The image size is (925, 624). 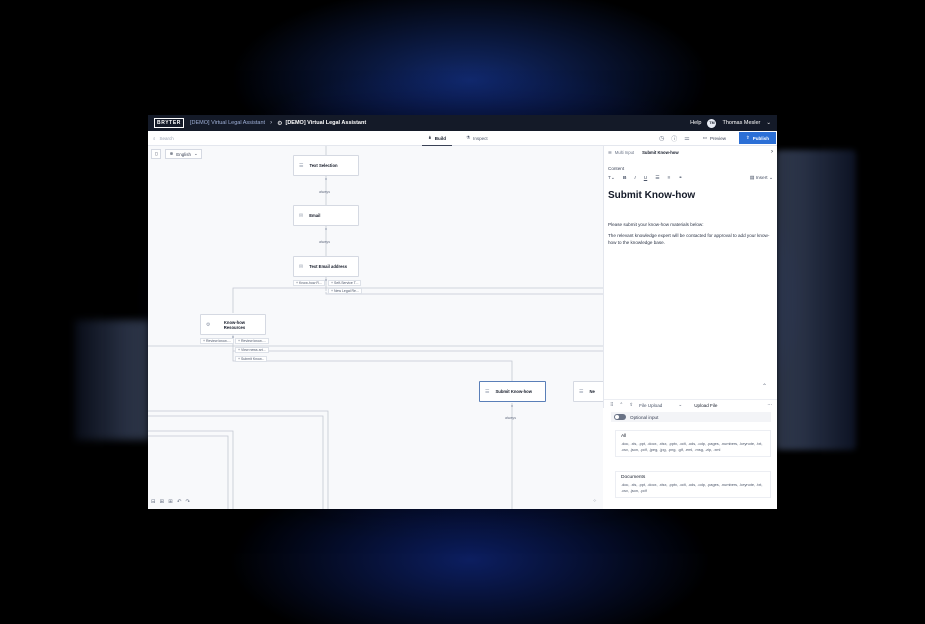 What do you see at coordinates (690, 195) in the screenshot?
I see `content-heading: Submit Know-how` at bounding box center [690, 195].